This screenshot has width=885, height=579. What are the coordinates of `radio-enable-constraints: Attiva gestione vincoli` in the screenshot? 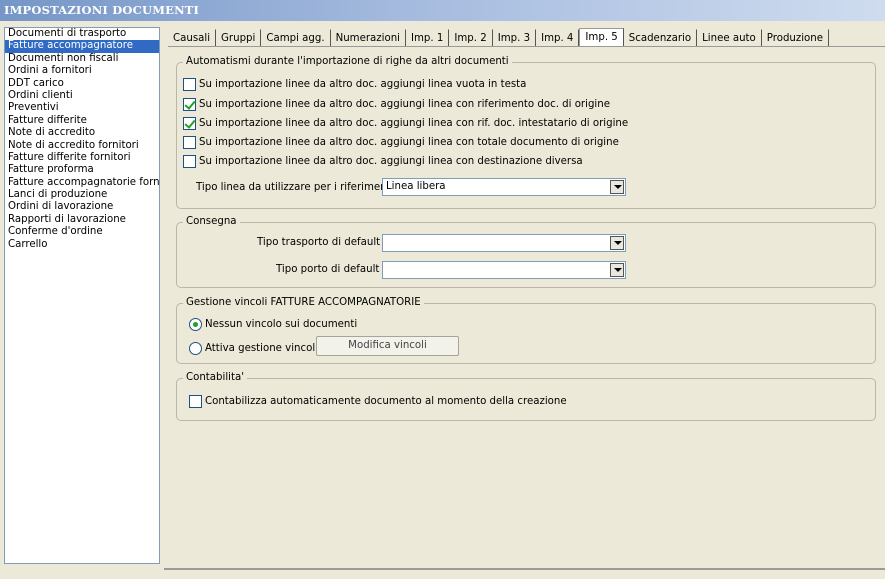 It's located at (253, 348).